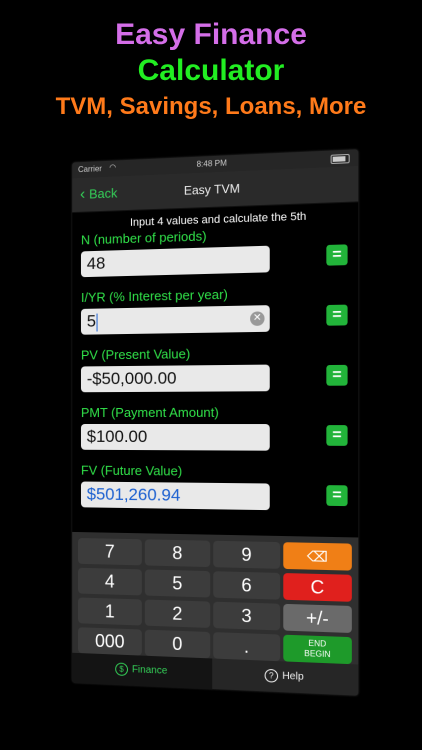 The width and height of the screenshot is (422, 750). I want to click on solve-fv-button: =, so click(336, 495).